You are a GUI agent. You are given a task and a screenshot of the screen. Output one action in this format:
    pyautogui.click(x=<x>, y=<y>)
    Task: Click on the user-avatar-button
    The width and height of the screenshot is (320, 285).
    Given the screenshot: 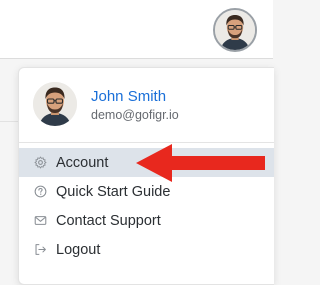 What is the action you would take?
    pyautogui.click(x=235, y=30)
    